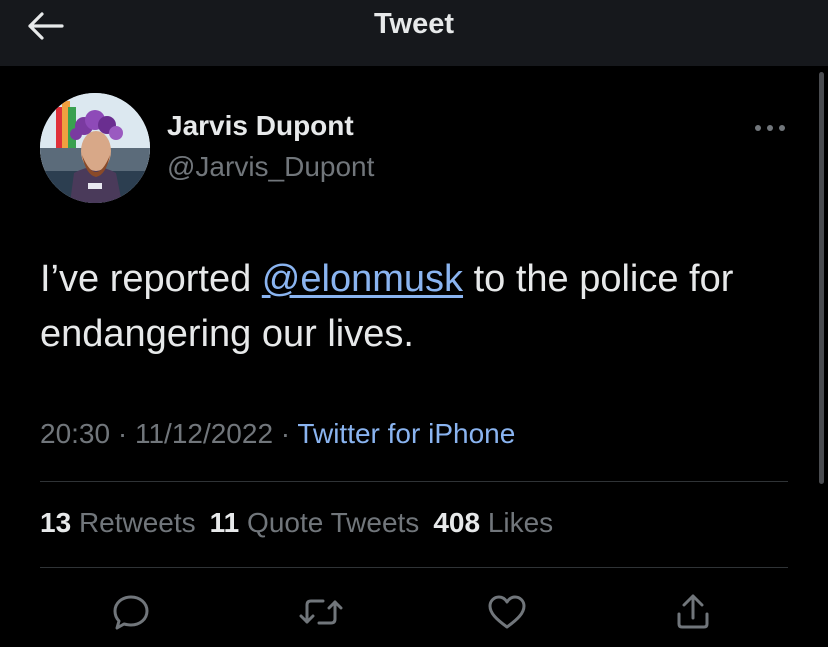 Image resolution: width=828 pixels, height=647 pixels. I want to click on like-icon, so click(507, 612).